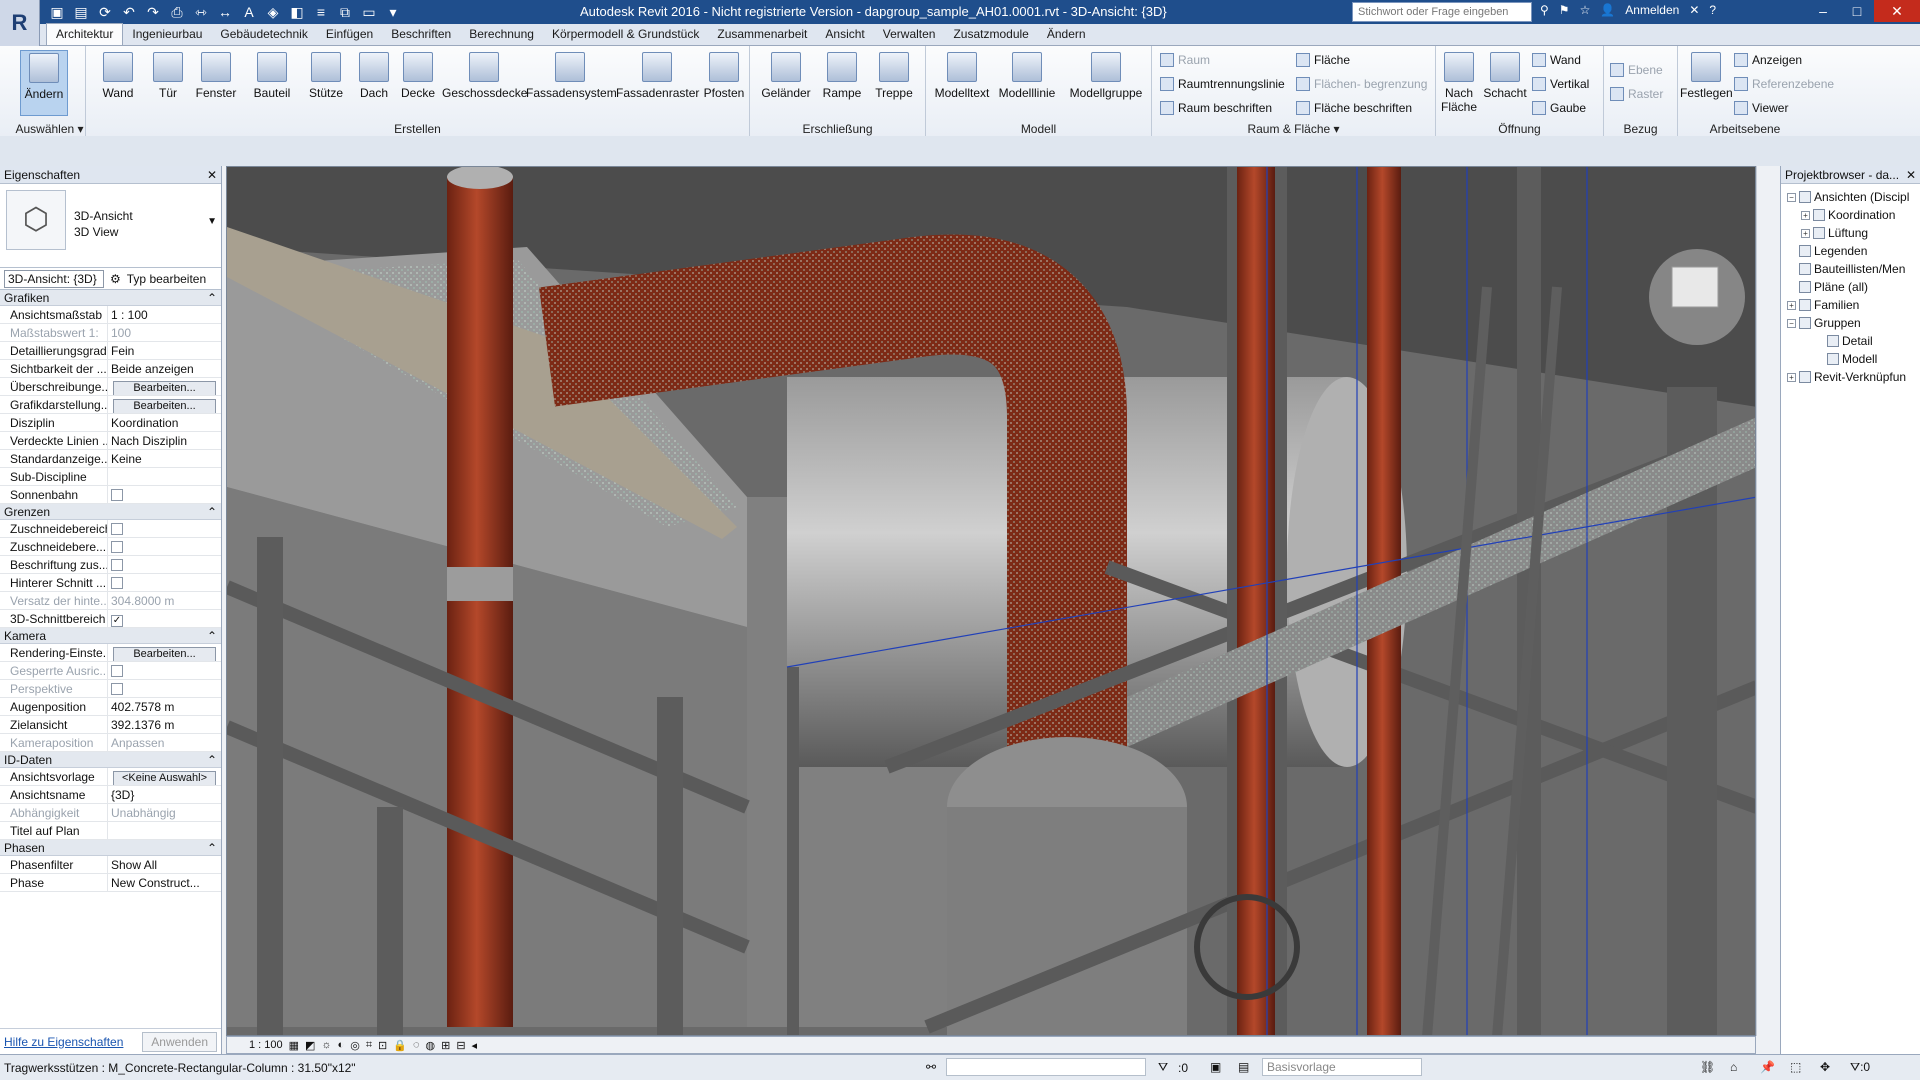 The width and height of the screenshot is (1920, 1080). What do you see at coordinates (475, 1045) in the screenshot?
I see `scroll-left-icon: ◂` at bounding box center [475, 1045].